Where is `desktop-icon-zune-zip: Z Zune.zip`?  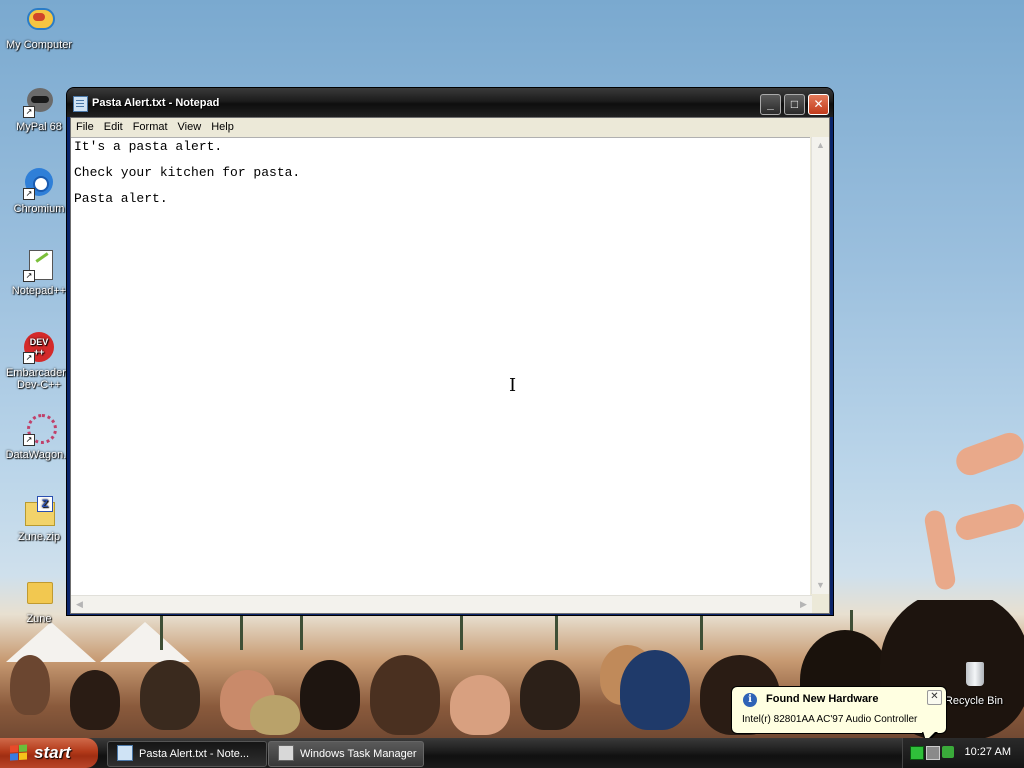 desktop-icon-zune-zip: Z Zune.zip is located at coordinates (39, 519).